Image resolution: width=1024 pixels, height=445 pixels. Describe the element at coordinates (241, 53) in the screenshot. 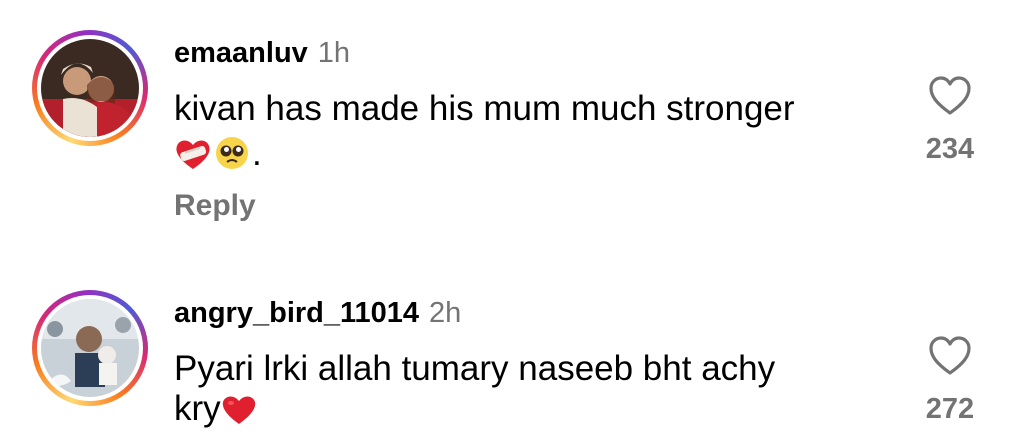

I see `username: emaanluv` at that location.